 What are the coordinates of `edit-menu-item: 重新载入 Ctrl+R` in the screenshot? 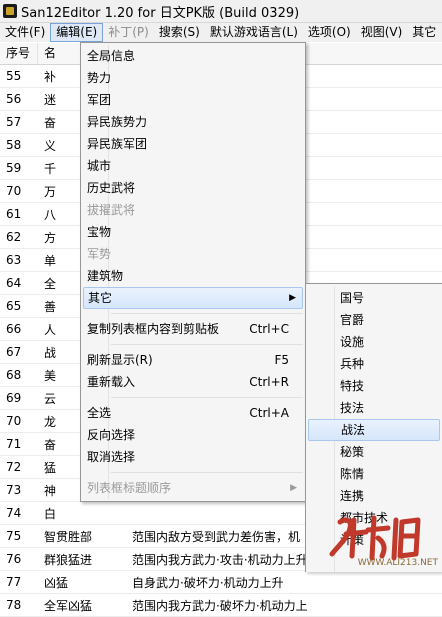 It's located at (193, 382).